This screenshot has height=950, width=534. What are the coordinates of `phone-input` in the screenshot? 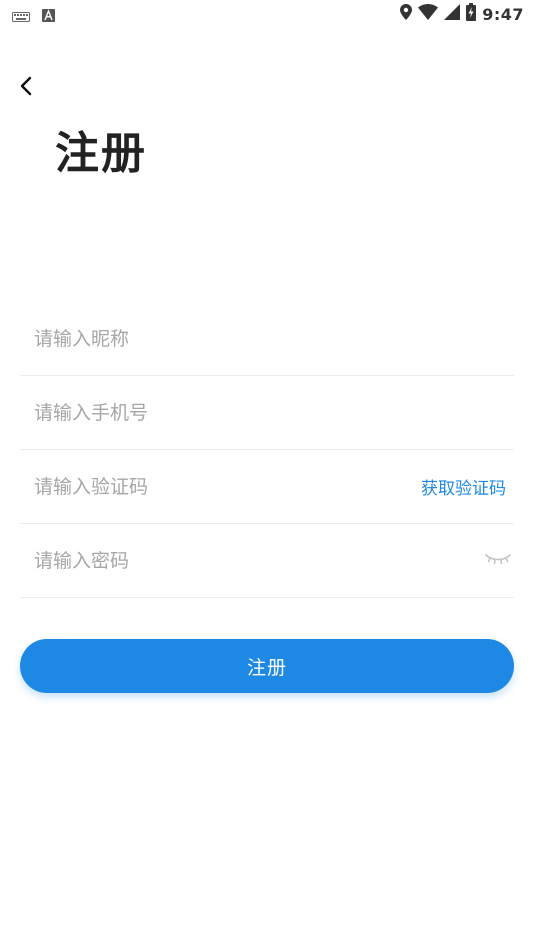 It's located at (214, 412).